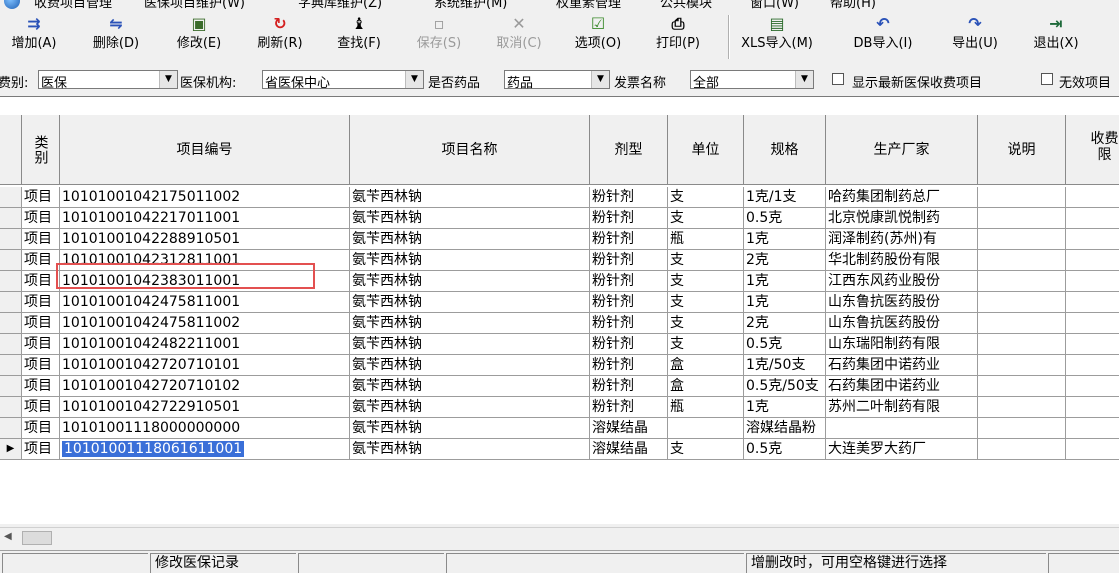 The width and height of the screenshot is (1119, 573). I want to click on row-indicator: ▶, so click(11, 449).